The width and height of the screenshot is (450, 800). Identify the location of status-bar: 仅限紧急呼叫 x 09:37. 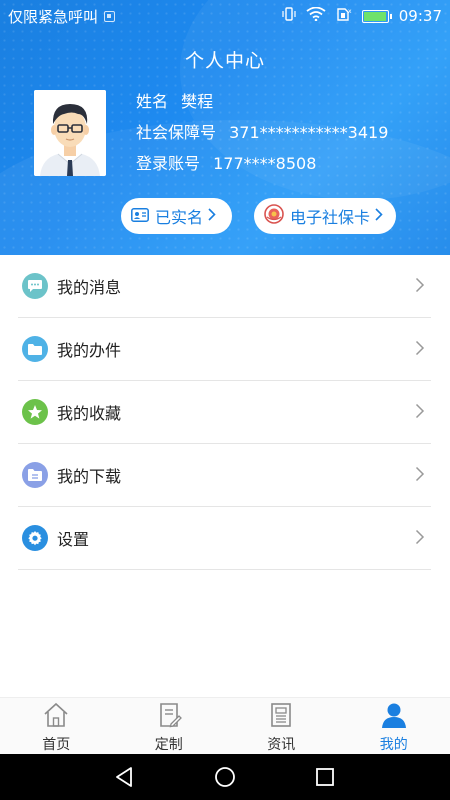
(225, 15).